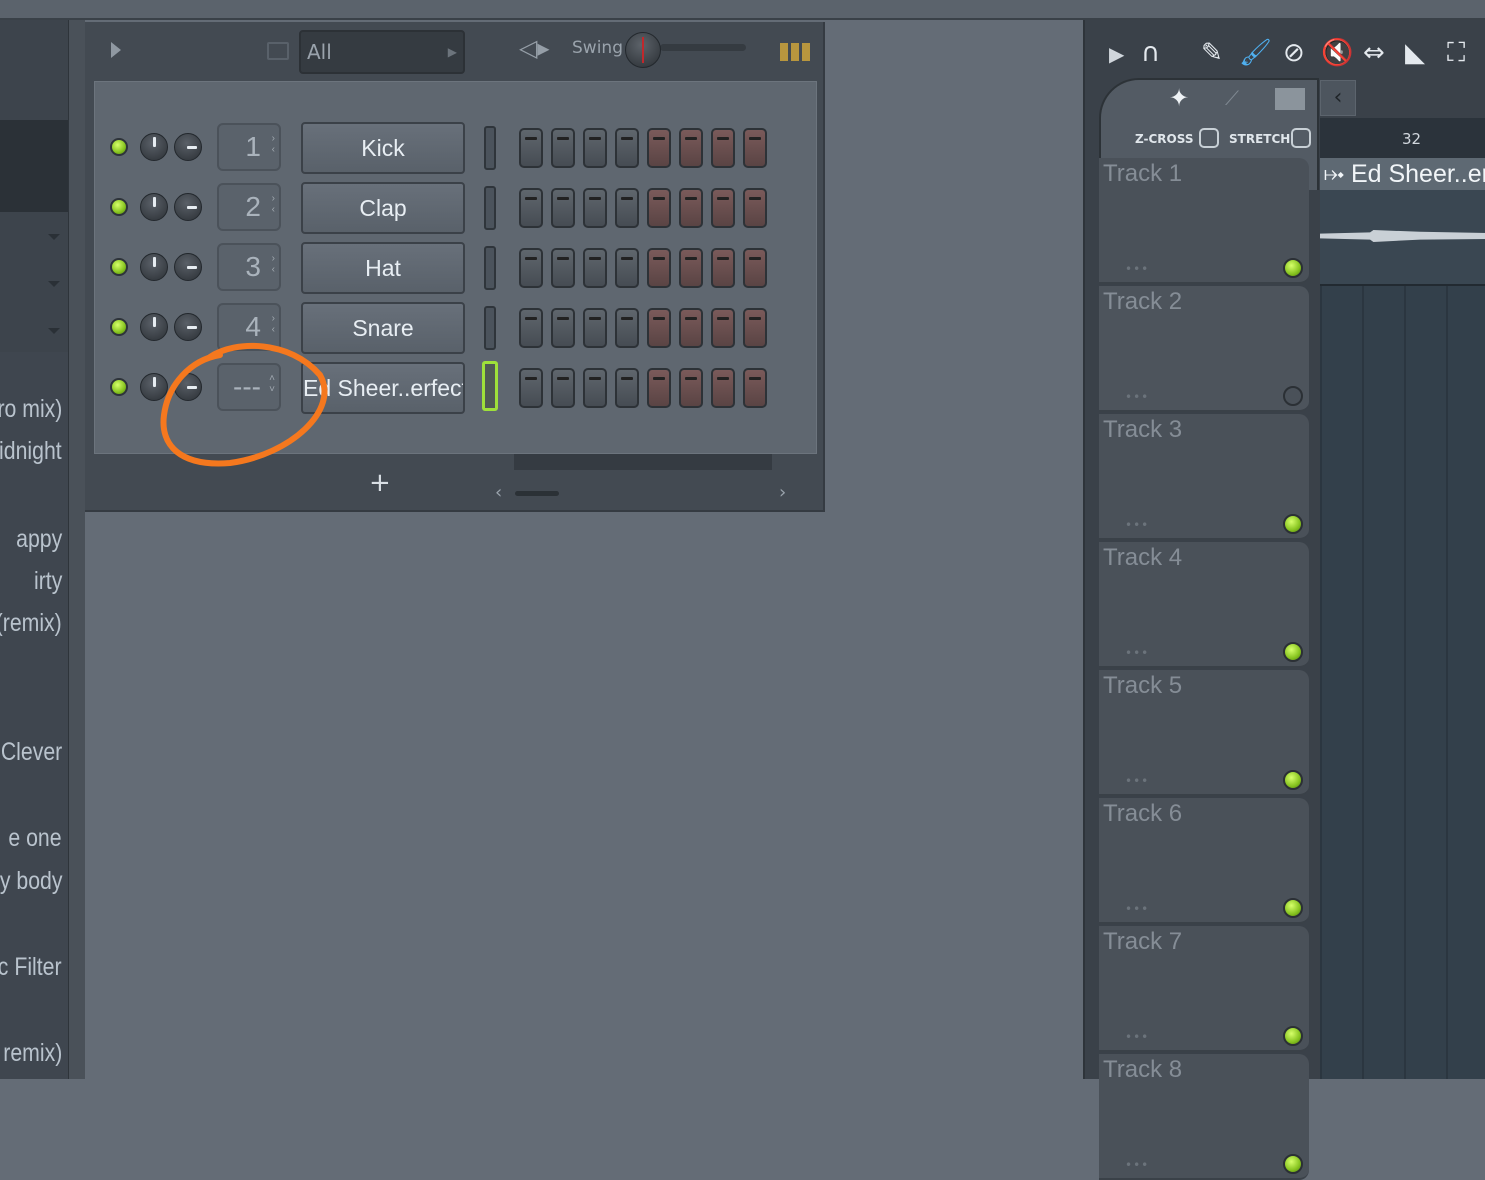  What do you see at coordinates (31, 881) in the screenshot?
I see `browser-item: My body` at bounding box center [31, 881].